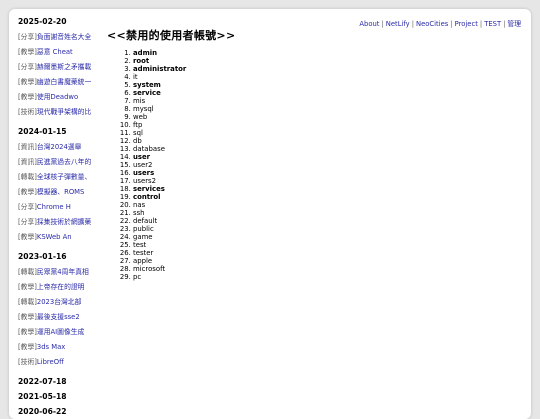 This screenshot has height=419, width=540. I want to click on post-title: 3ds Max, so click(51, 347).